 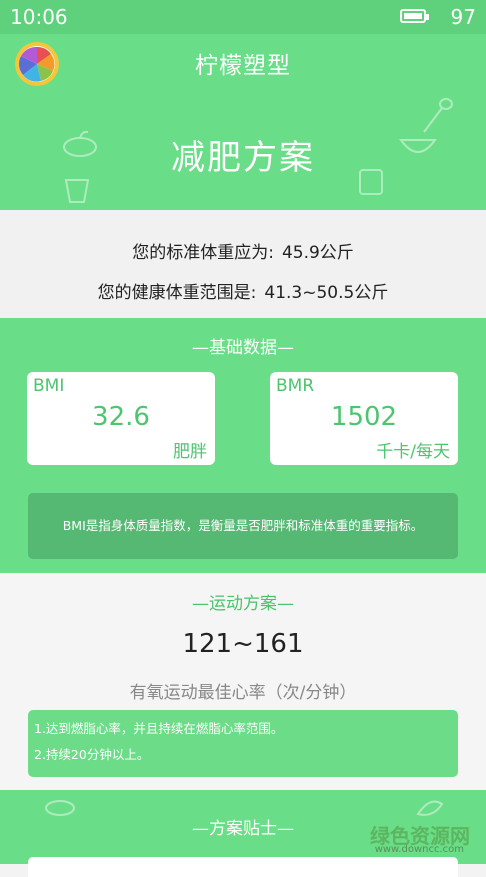 I want to click on bmi-value: 32.6, so click(x=121, y=417).